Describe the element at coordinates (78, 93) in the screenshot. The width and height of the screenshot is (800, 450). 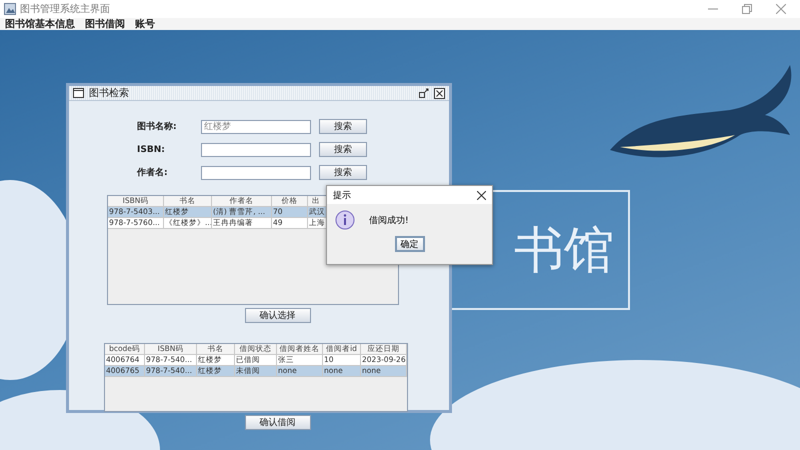
I see `window-icon` at that location.